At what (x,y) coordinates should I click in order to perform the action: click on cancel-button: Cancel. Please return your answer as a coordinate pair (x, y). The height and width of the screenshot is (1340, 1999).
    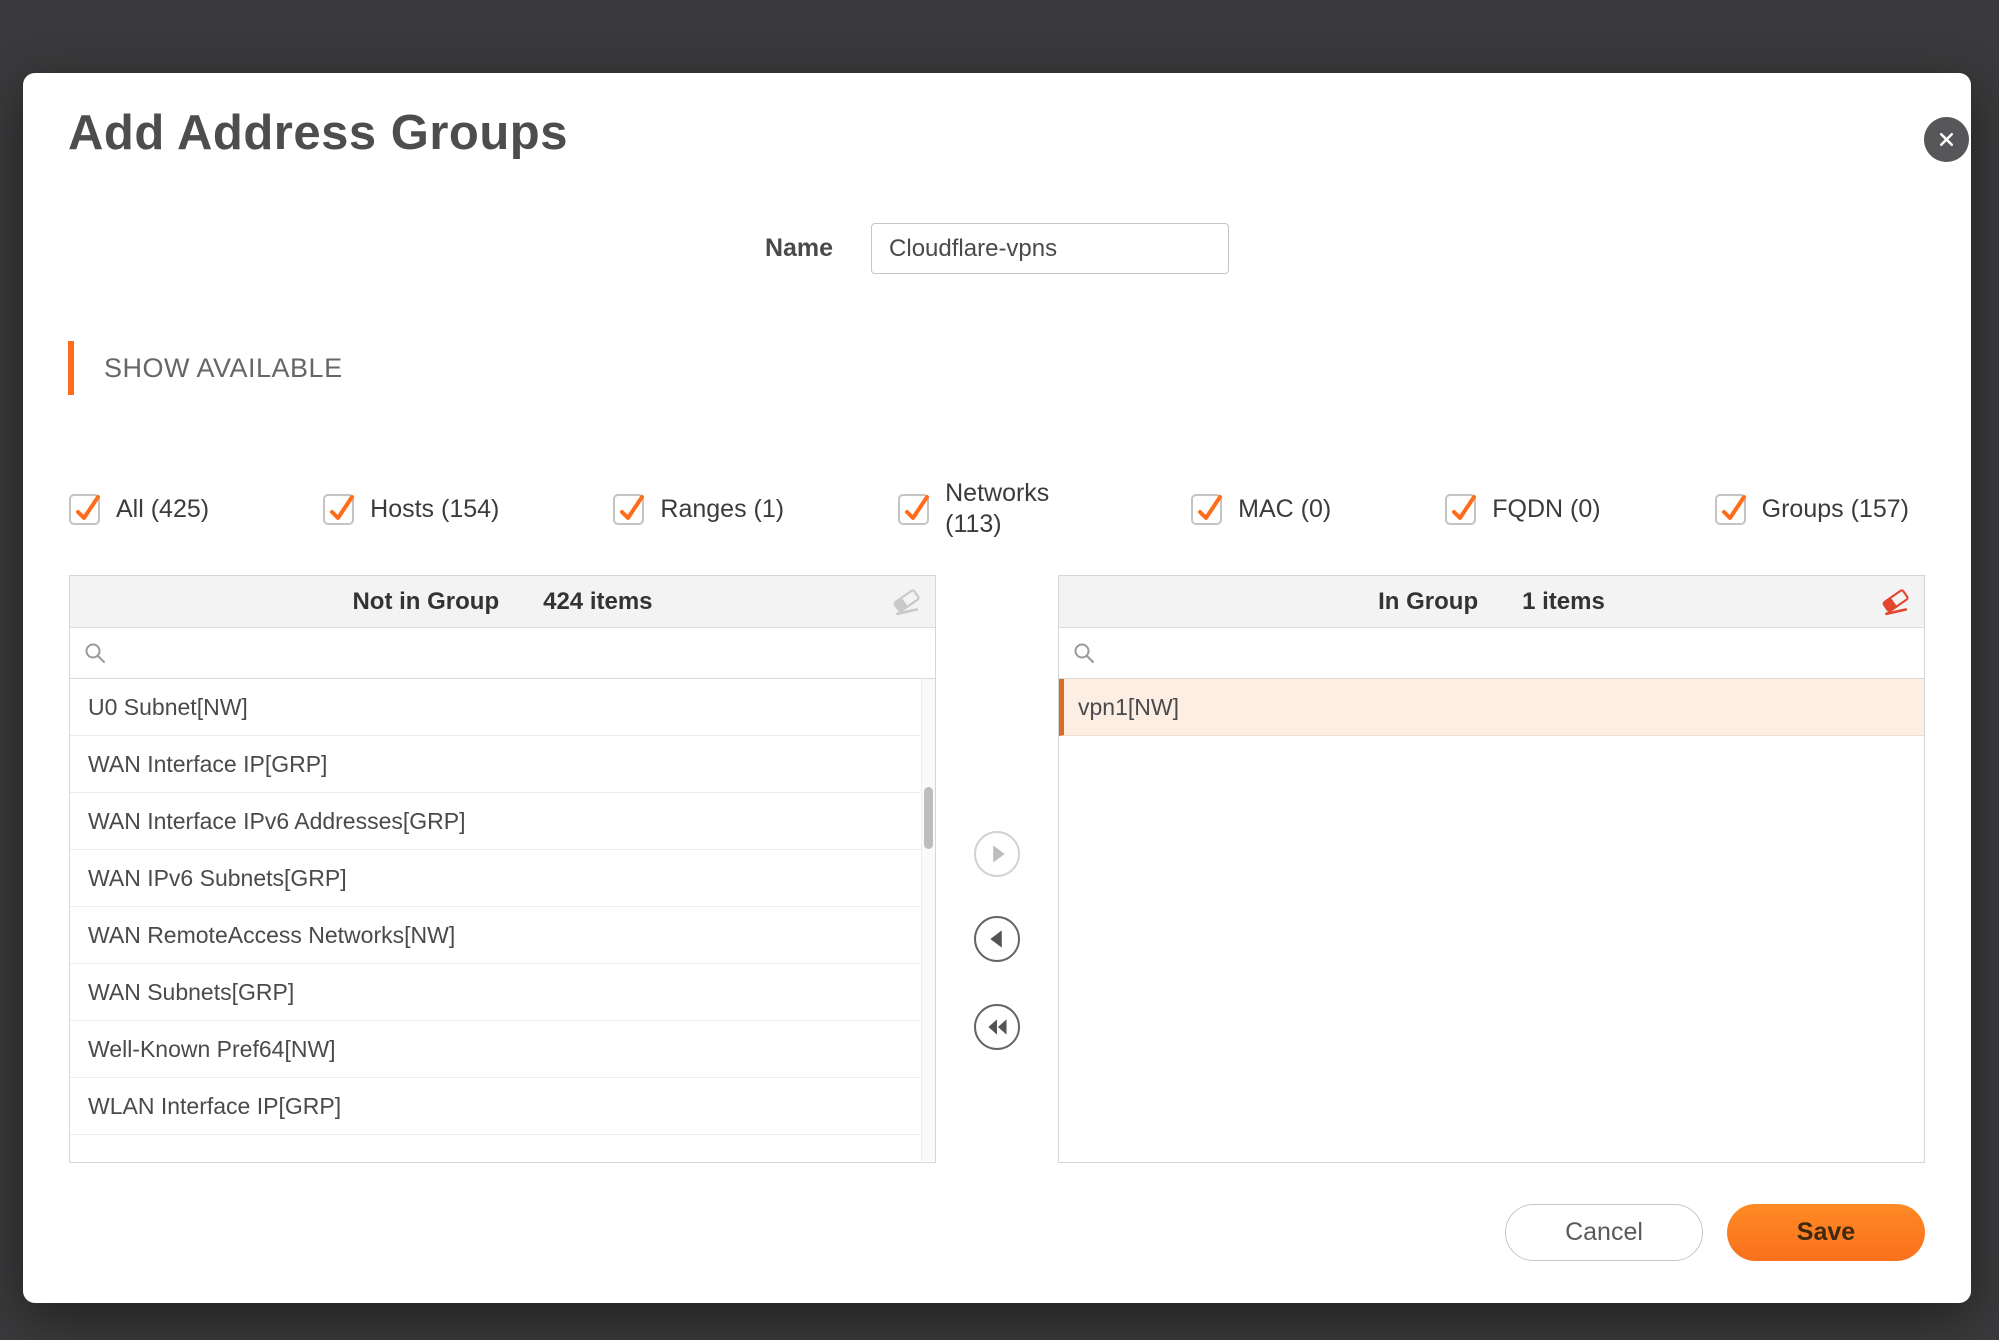
    Looking at the image, I should click on (1604, 1232).